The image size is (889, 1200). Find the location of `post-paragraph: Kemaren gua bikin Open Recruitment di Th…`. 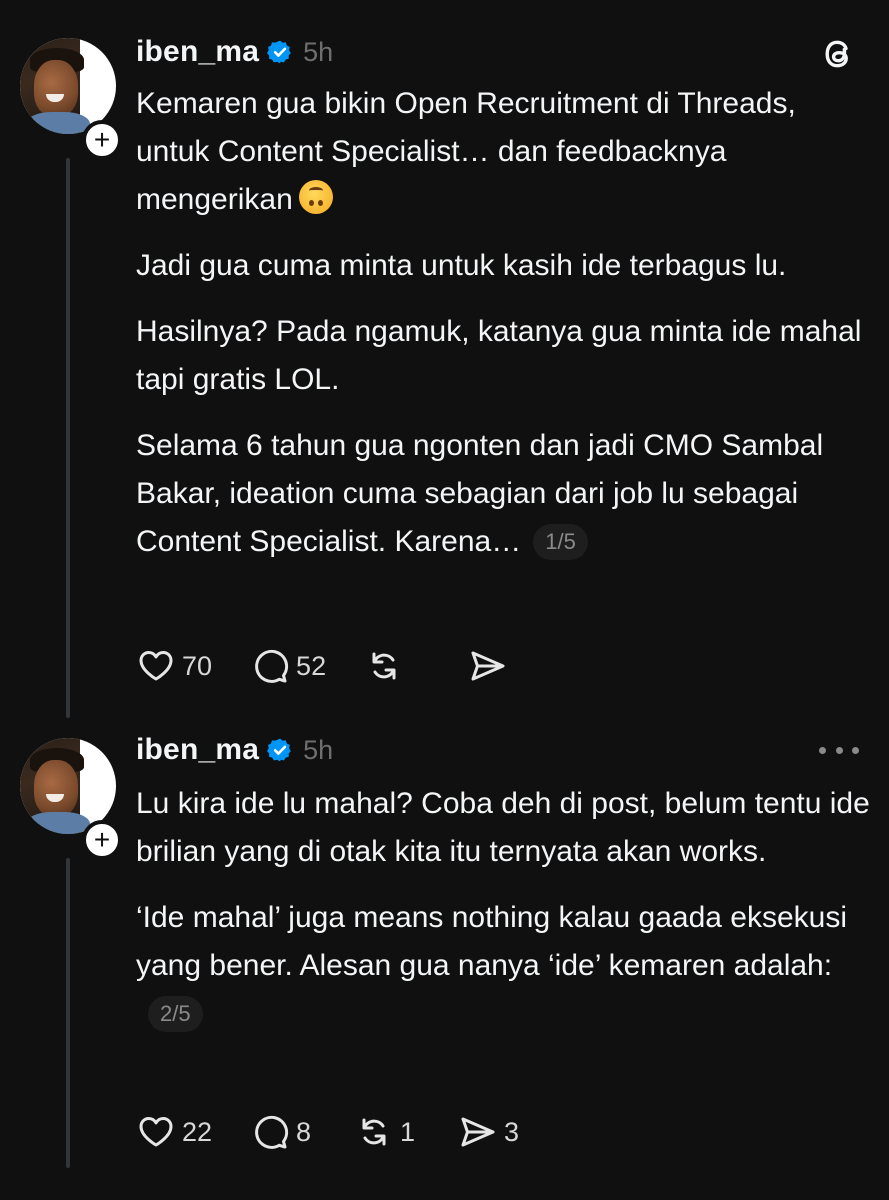

post-paragraph: Kemaren gua bikin Open Recruitment di Th… is located at coordinates (466, 151).